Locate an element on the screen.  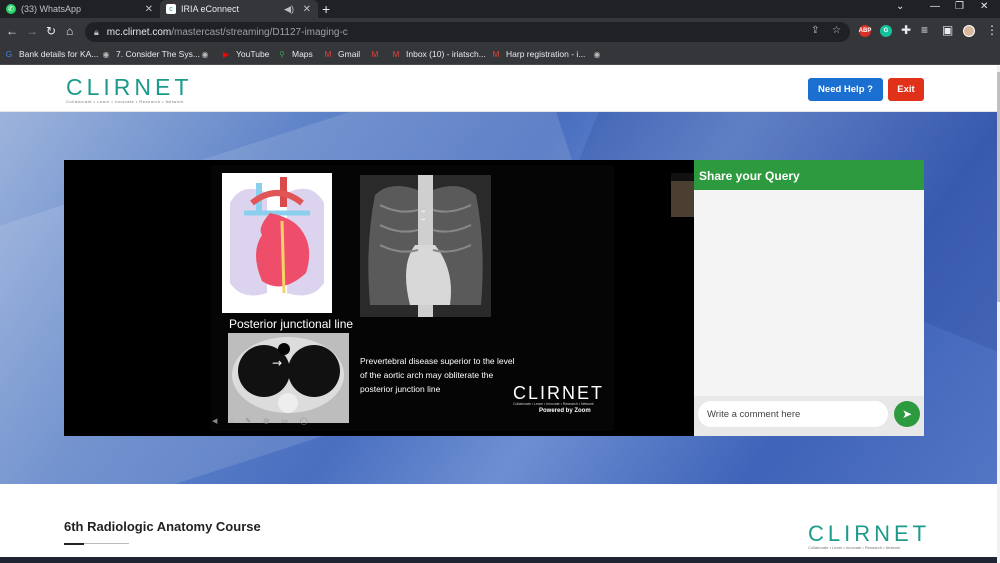
extensions-puzzle-icon: ✚ is located at coordinates (906, 30).